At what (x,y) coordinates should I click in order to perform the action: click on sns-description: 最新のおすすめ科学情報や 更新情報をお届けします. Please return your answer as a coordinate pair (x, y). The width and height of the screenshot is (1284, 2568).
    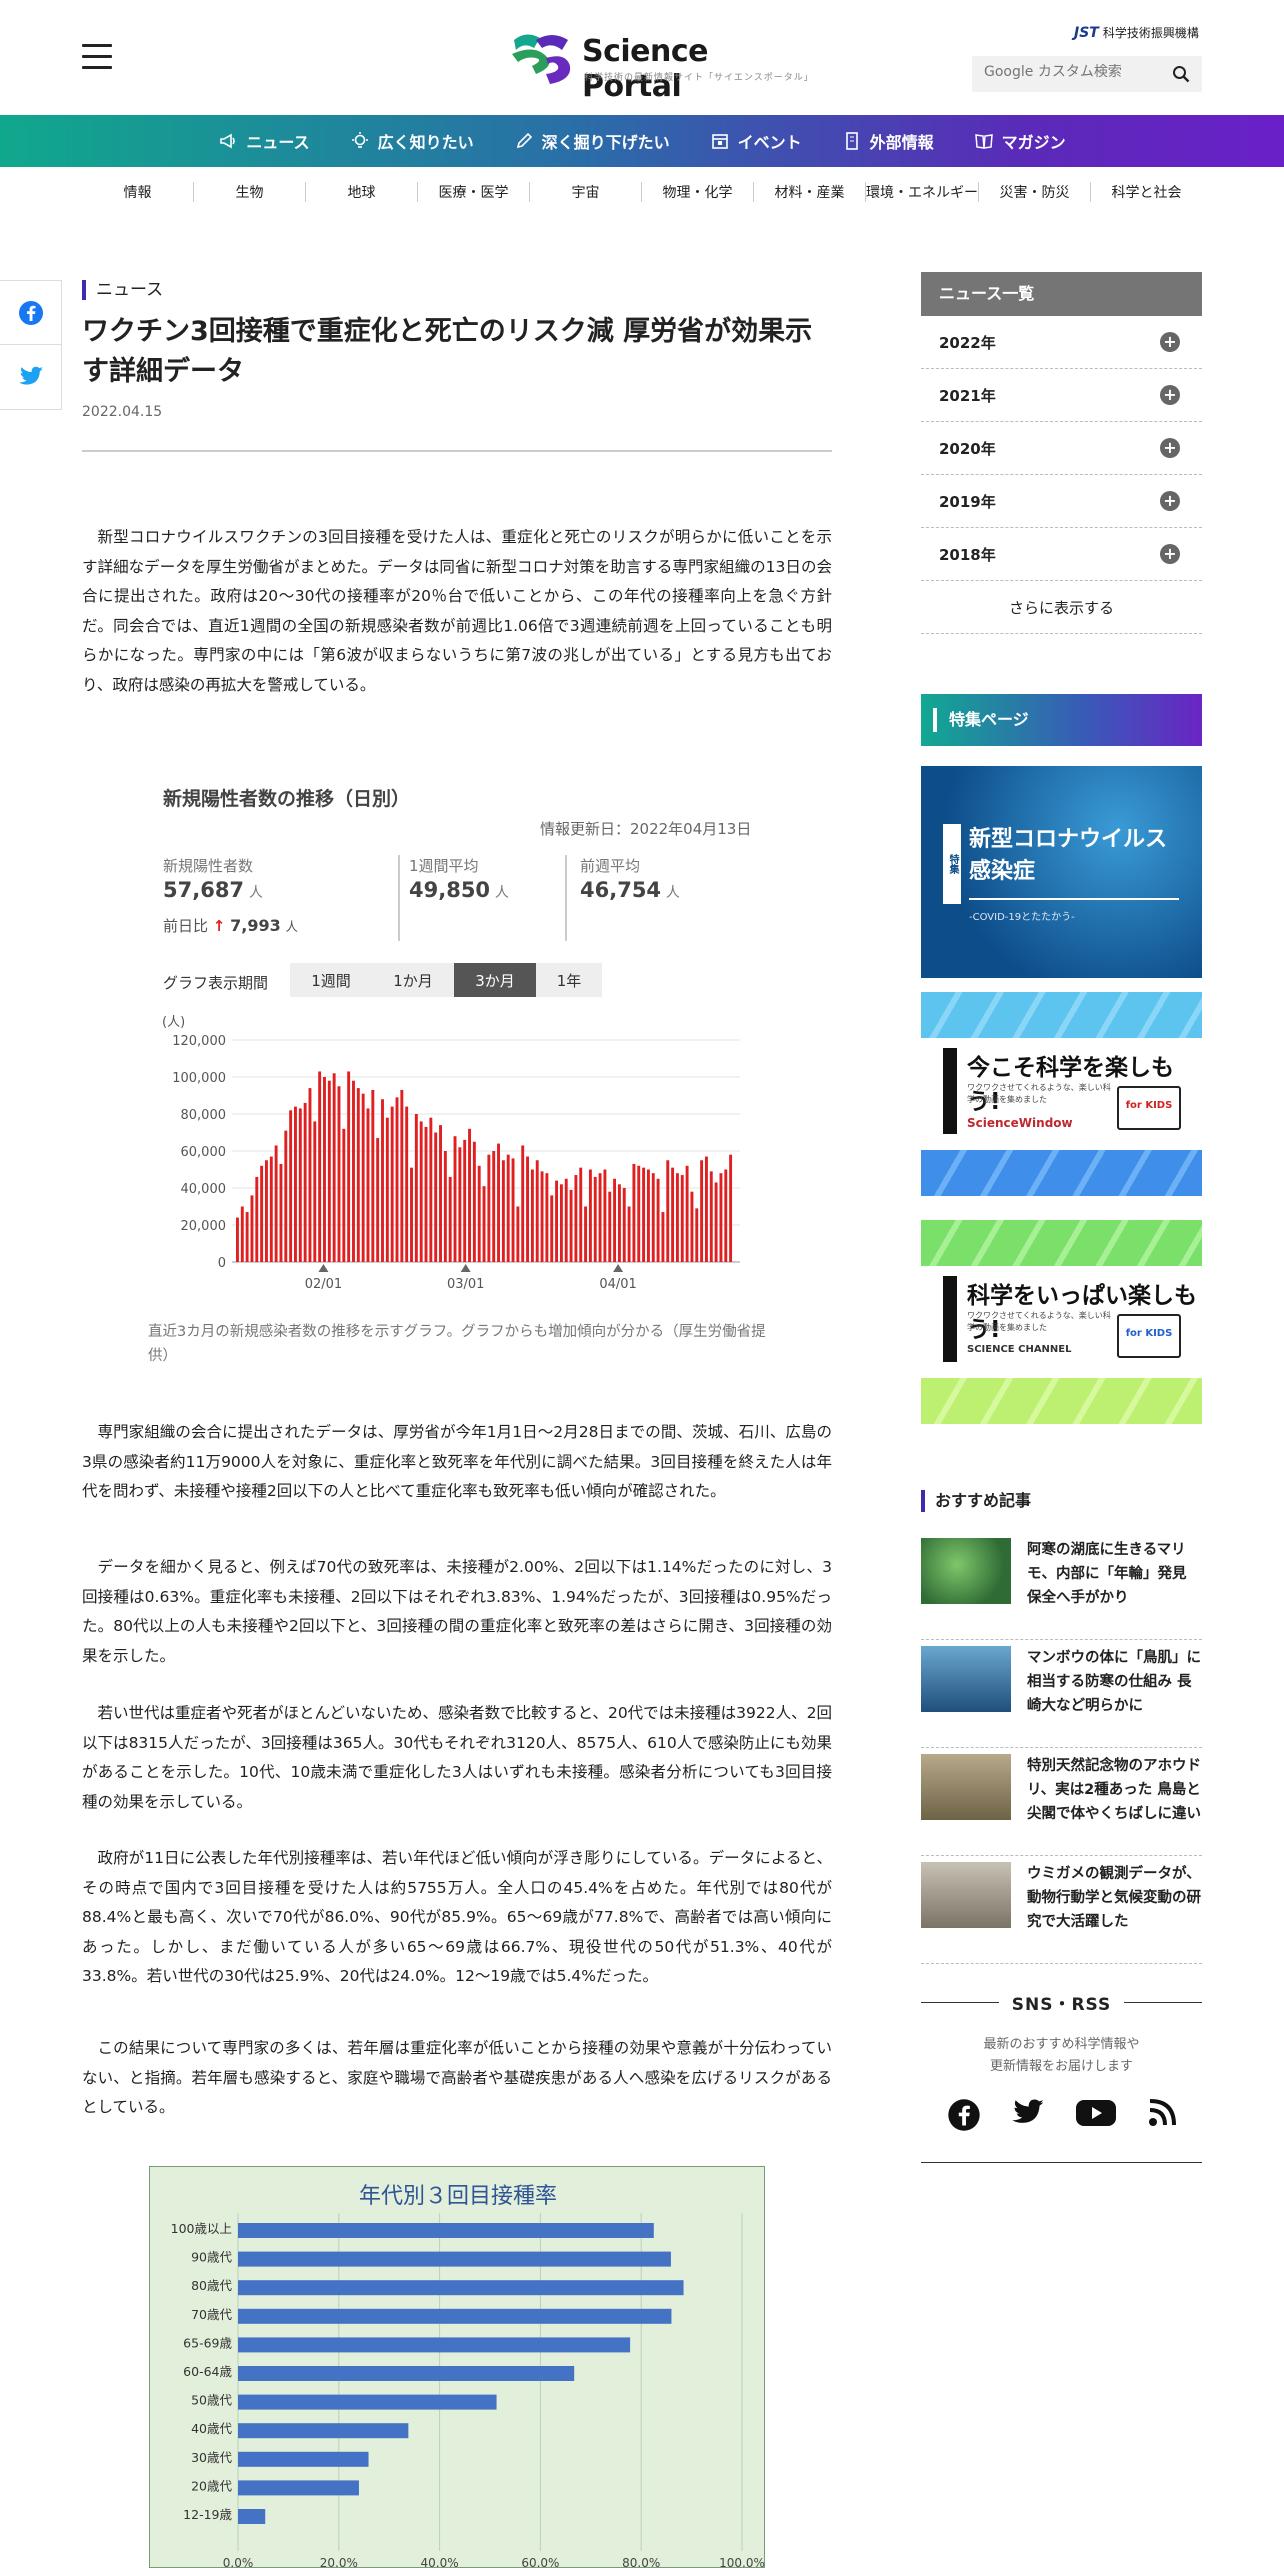
    Looking at the image, I should click on (1061, 2056).